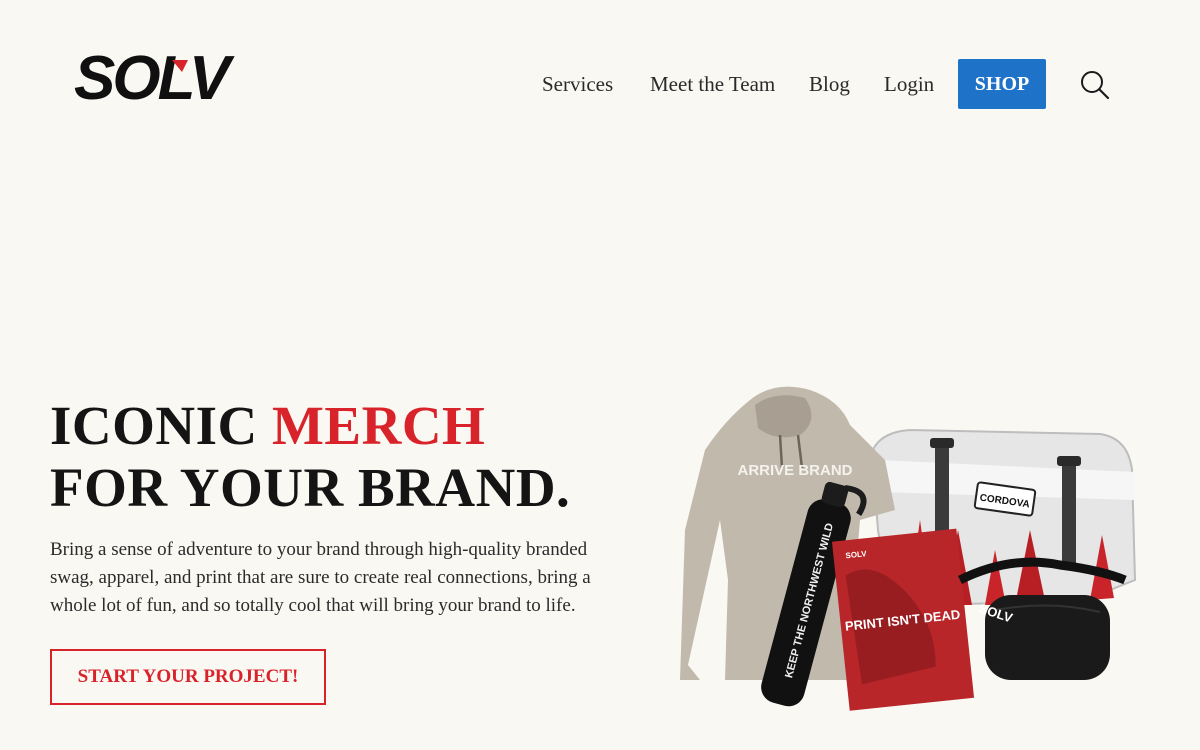 The height and width of the screenshot is (750, 1200). Describe the element at coordinates (152, 78) in the screenshot. I see `logo-wordmark: SOLV` at that location.